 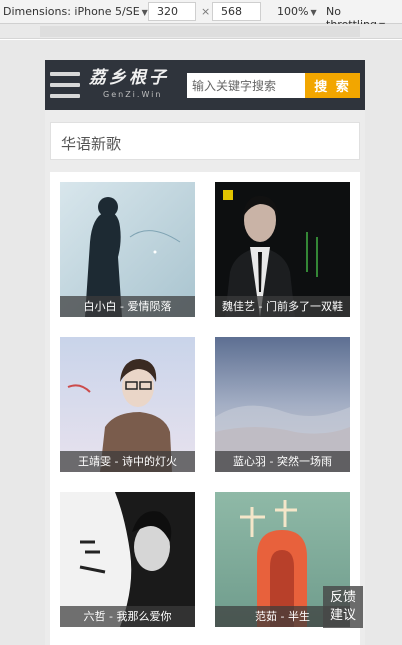 What do you see at coordinates (127, 616) in the screenshot?
I see `song-caption: 六哲 - 我那么爱你` at bounding box center [127, 616].